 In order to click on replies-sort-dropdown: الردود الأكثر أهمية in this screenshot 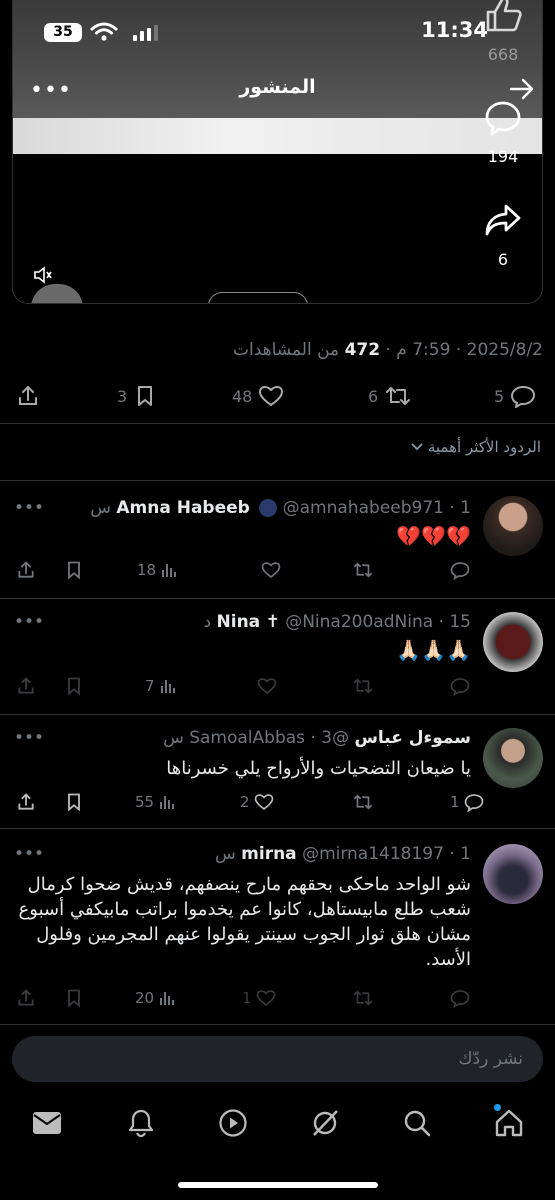, I will do `click(475, 447)`.